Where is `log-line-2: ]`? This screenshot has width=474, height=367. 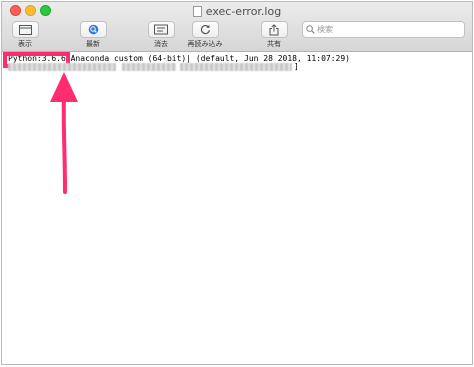 log-line-2: ] is located at coordinates (153, 66).